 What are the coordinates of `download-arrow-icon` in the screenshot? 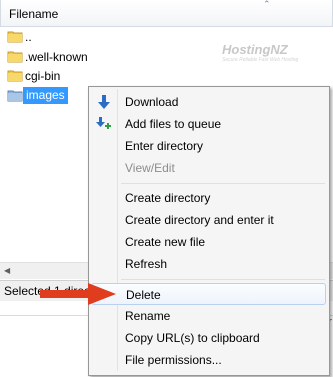 It's located at (104, 102).